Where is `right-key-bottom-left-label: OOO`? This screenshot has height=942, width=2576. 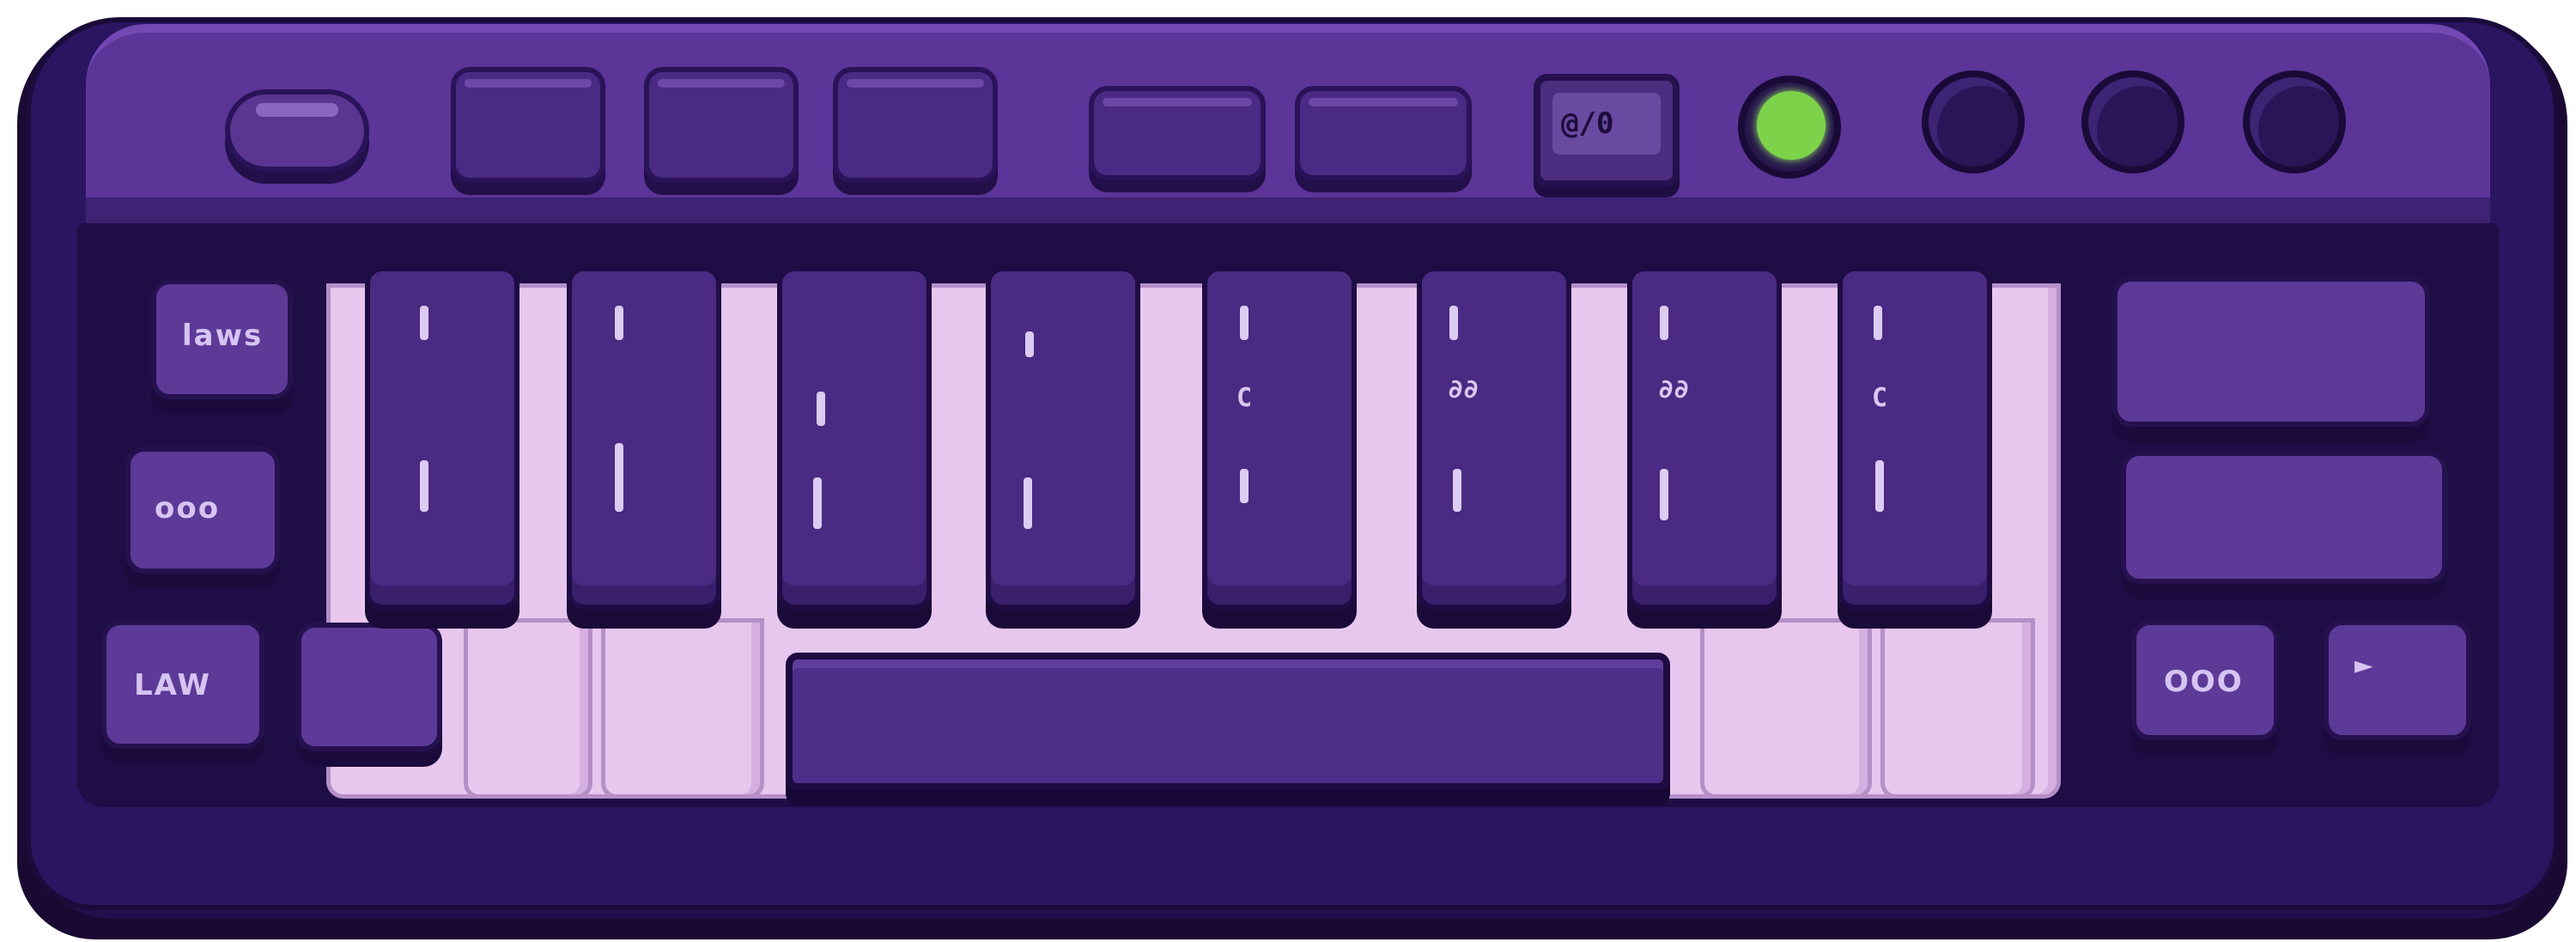 right-key-bottom-left-label: OOO is located at coordinates (2204, 682).